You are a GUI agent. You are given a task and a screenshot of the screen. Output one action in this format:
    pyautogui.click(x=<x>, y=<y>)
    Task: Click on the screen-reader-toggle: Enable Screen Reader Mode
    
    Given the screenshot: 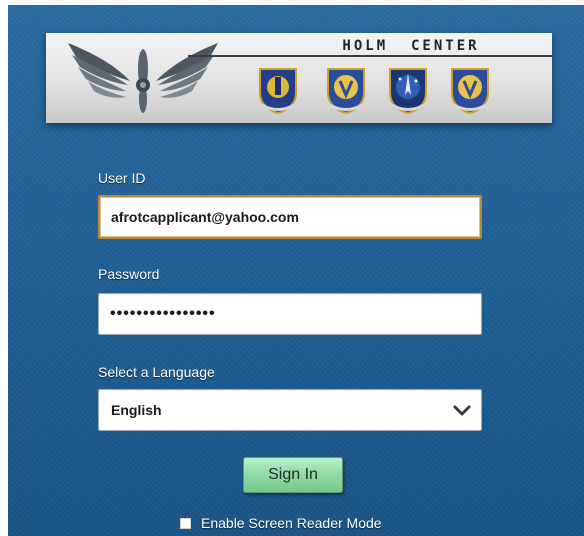 What is the action you would take?
    pyautogui.click(x=281, y=523)
    